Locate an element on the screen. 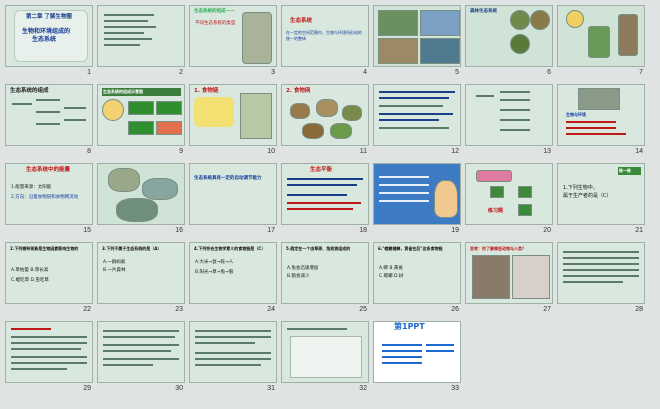 This screenshot has height=409, width=660. slide-thumb-29: 29 is located at coordinates (49, 361).